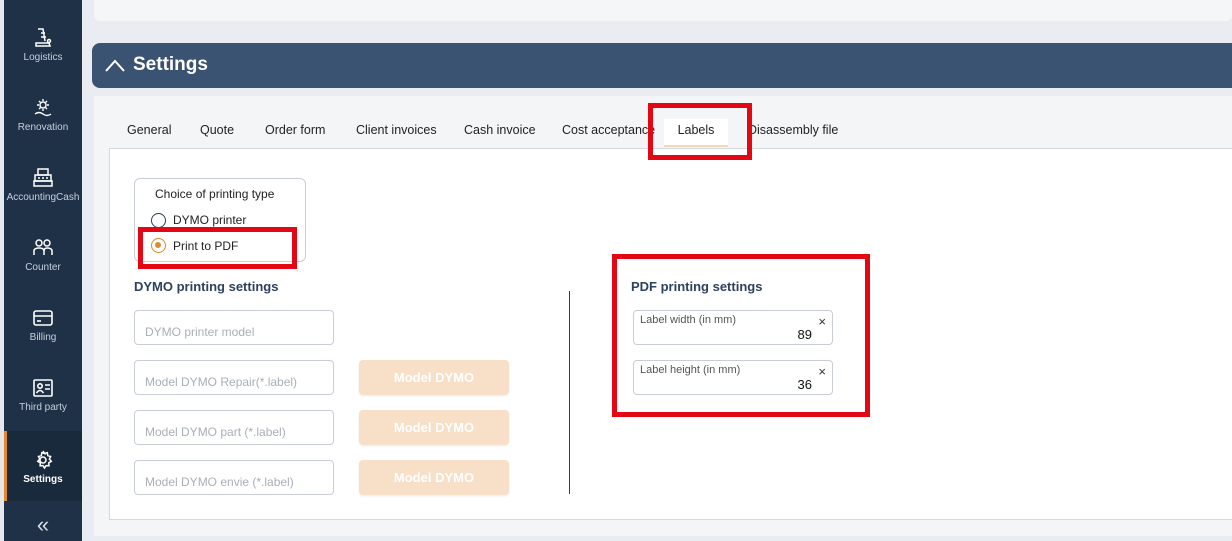  I want to click on sidebar-item-billing: Billing, so click(43, 316).